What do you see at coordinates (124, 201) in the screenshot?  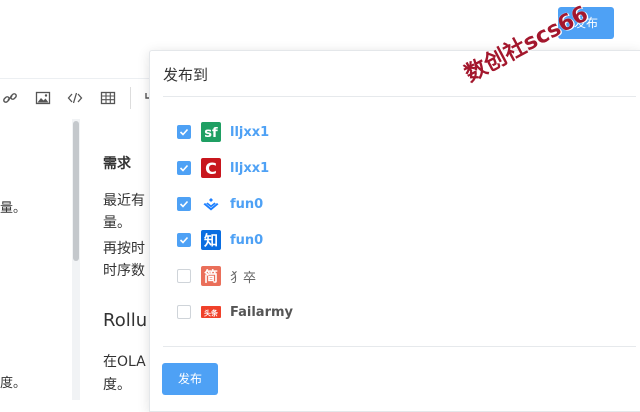 I see `preview-paragraph: 最近有` at bounding box center [124, 201].